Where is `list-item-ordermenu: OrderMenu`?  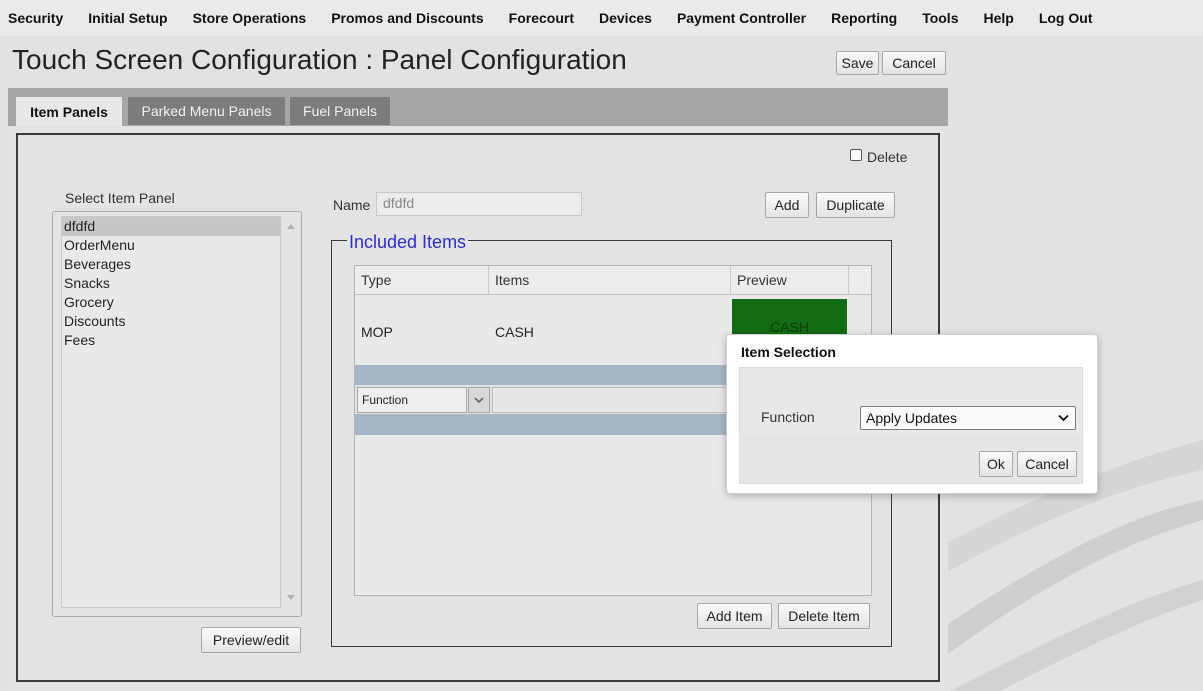 list-item-ordermenu: OrderMenu is located at coordinates (171, 245).